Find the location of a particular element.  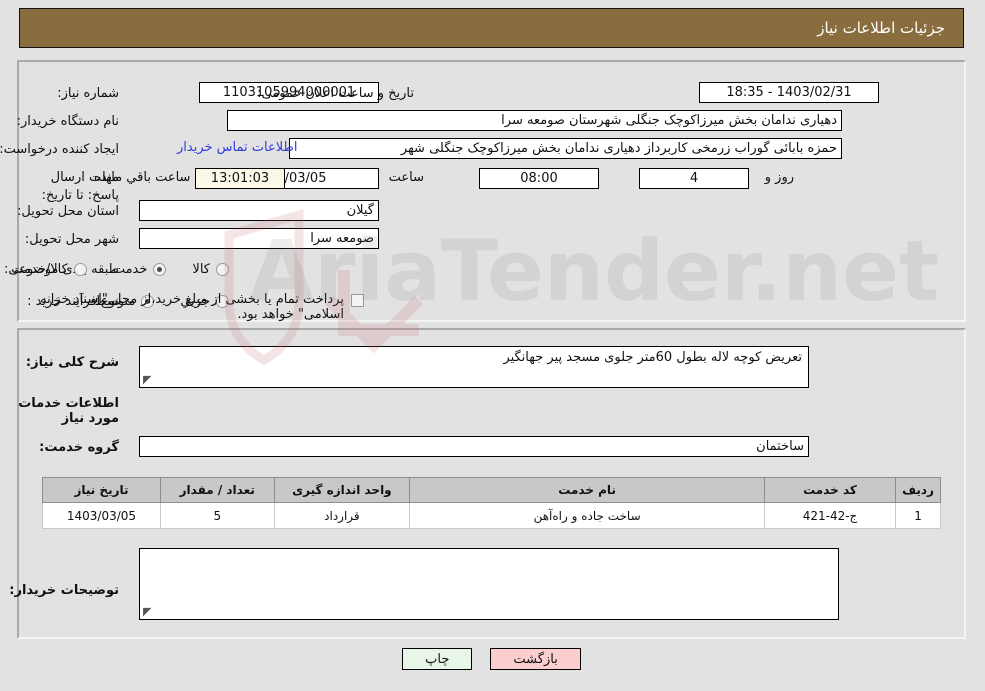

announce-datetime-label: تاریخ و ساعت اعلان عمومی: is located at coordinates (336, 93).